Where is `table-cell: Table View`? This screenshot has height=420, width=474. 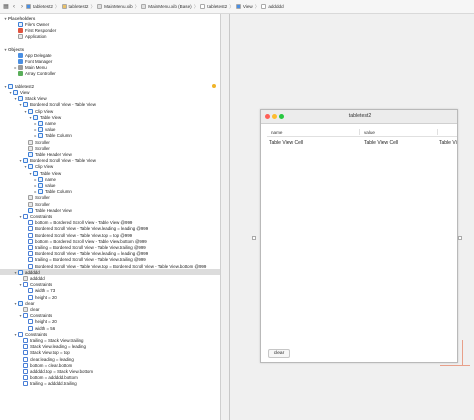
table-cell: Table View is located at coordinates (448, 143).